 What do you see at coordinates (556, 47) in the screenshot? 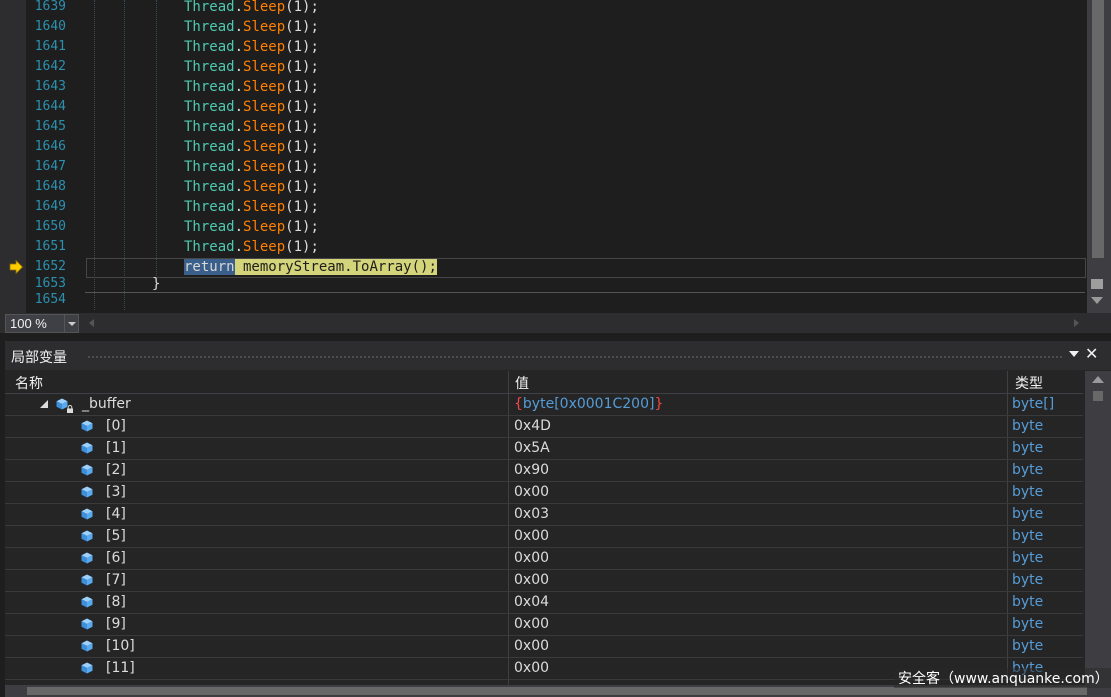
I see `code-line: 1641 Thread.Sleep(1);` at bounding box center [556, 47].